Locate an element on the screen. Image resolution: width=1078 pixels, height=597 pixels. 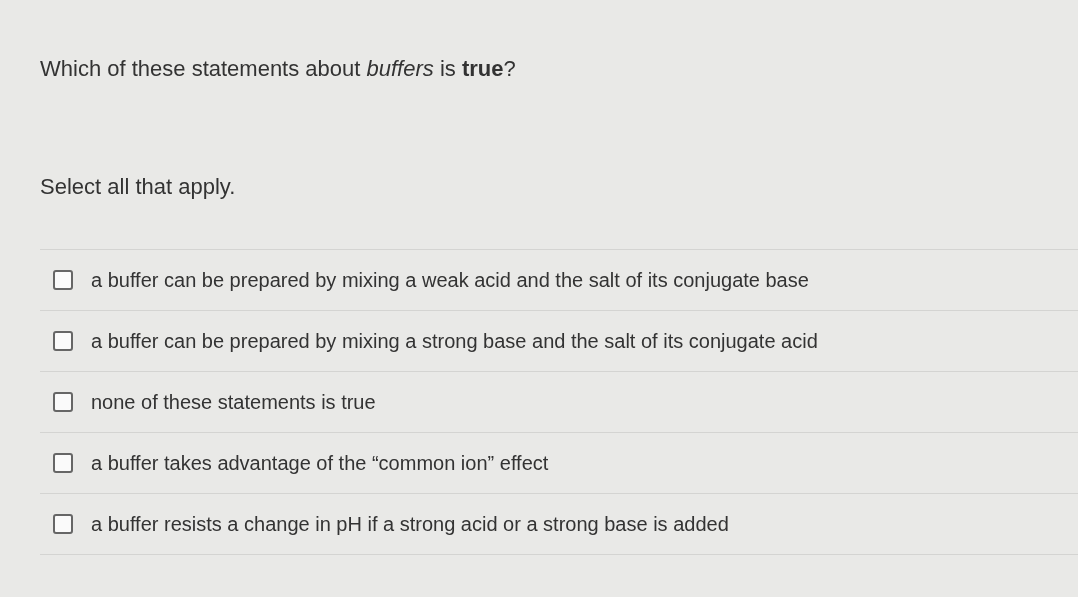
question-text: Which of these statements about buffers is true? is located at coordinates (278, 69).